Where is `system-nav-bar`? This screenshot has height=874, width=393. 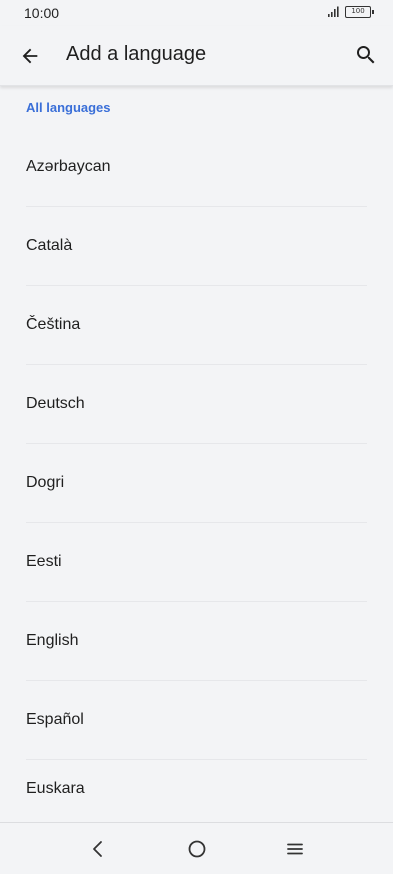 system-nav-bar is located at coordinates (196, 848).